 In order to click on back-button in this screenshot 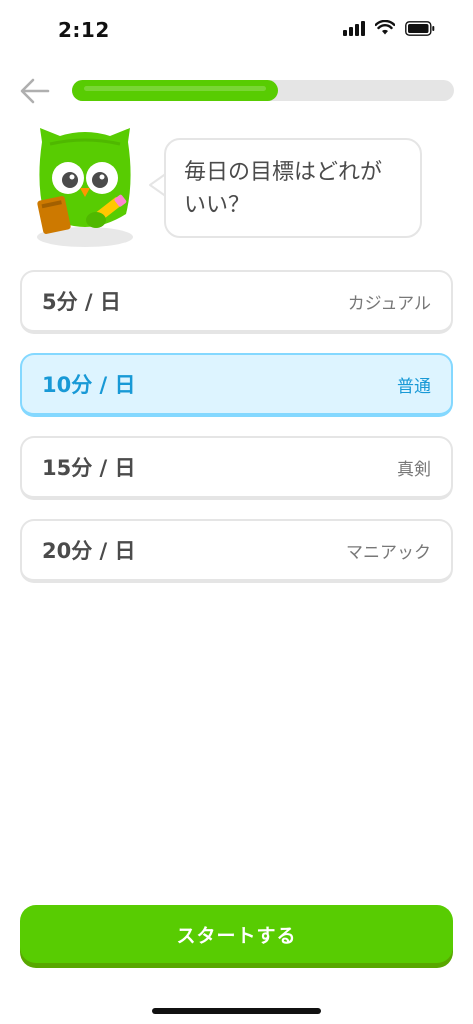, I will do `click(35, 91)`.